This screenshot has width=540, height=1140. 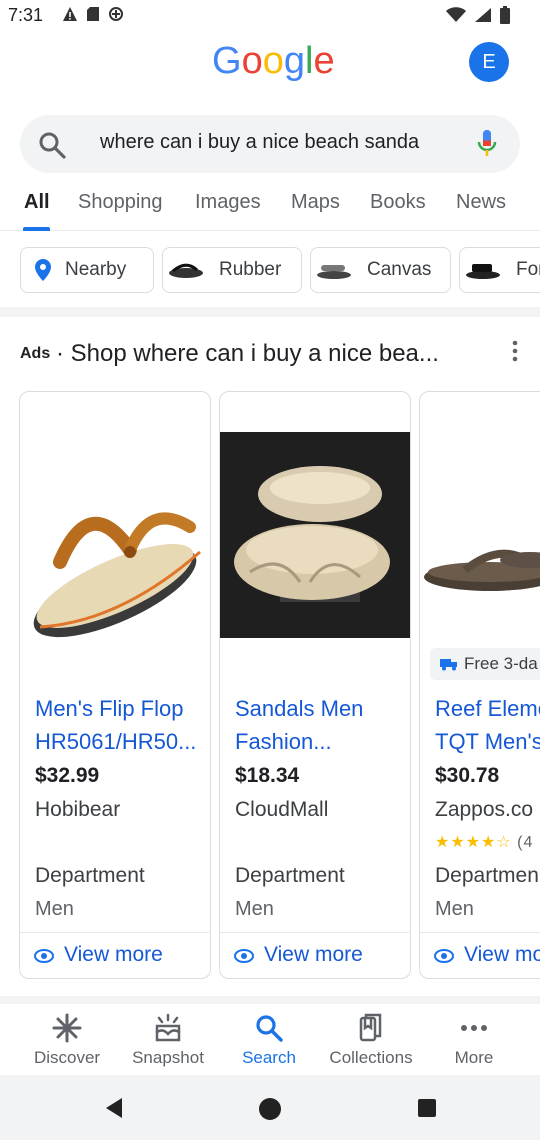 What do you see at coordinates (35, 353) in the screenshot?
I see `ads-label: Ads` at bounding box center [35, 353].